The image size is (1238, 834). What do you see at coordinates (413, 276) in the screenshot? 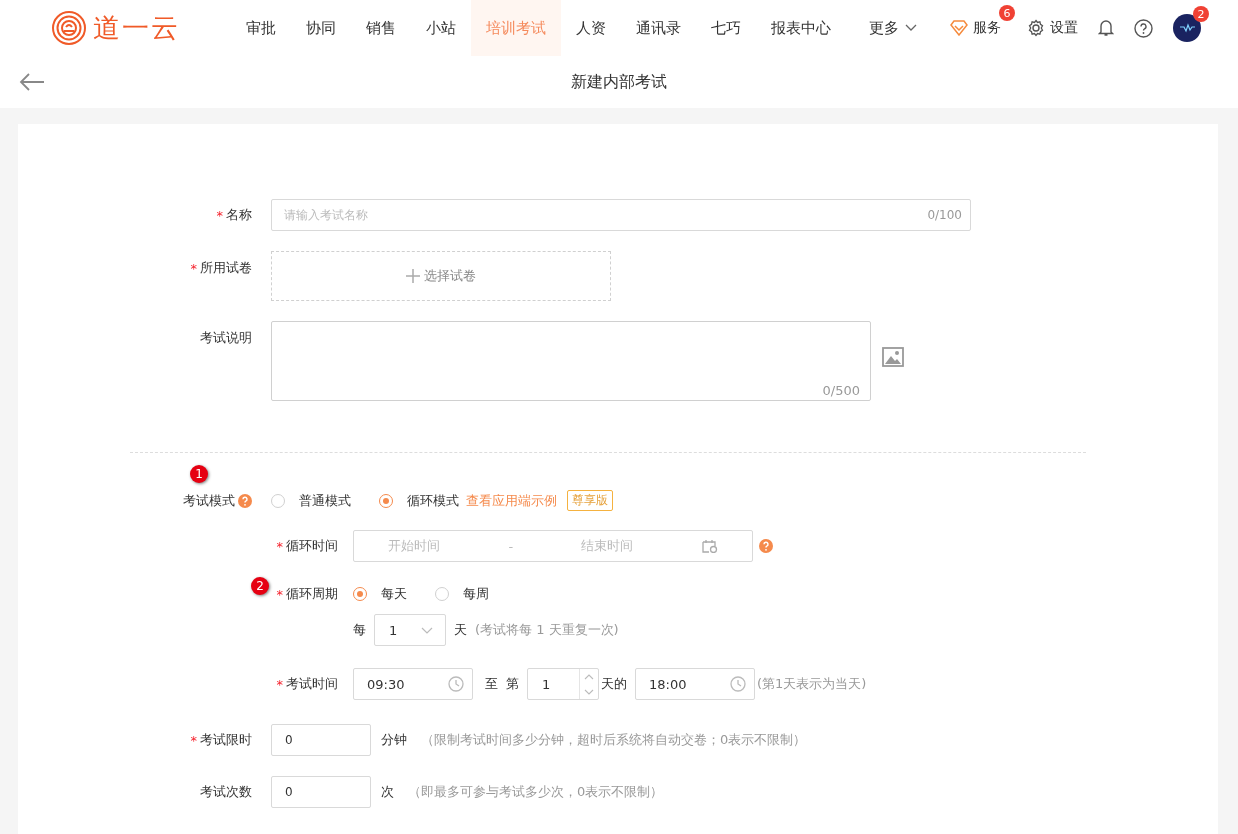
I see `plus-icon` at bounding box center [413, 276].